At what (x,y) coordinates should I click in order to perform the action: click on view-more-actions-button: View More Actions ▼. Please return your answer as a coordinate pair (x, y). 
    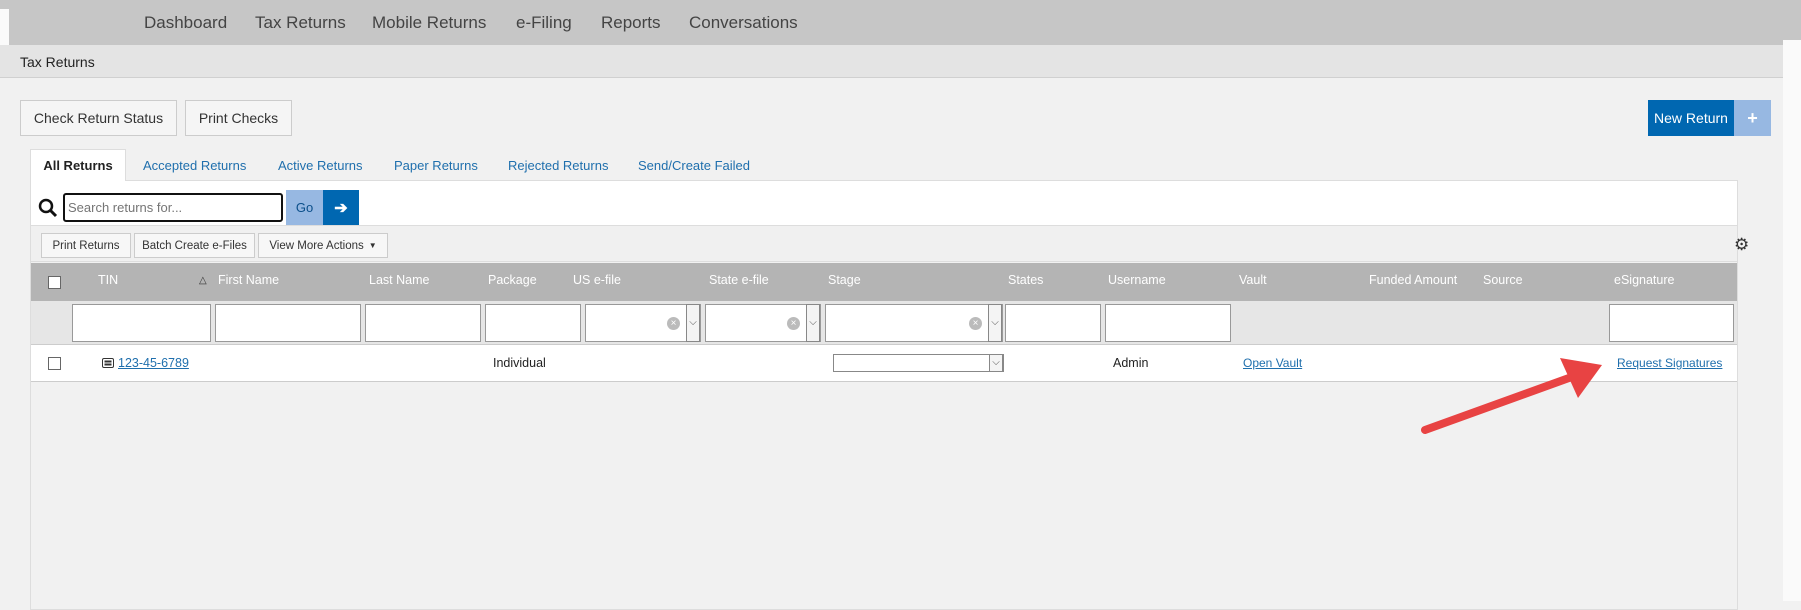
    Looking at the image, I should click on (323, 245).